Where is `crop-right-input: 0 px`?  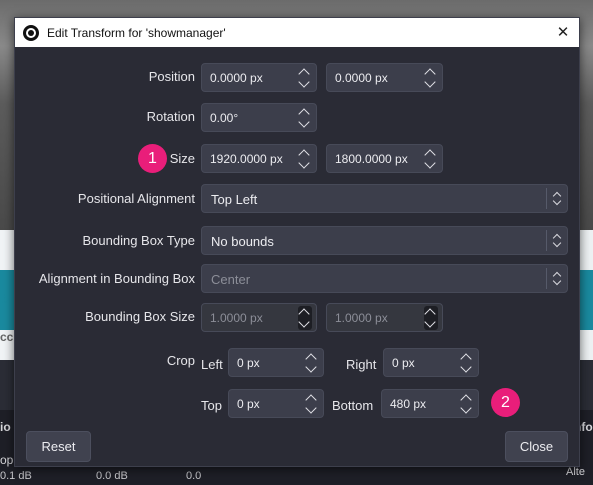 crop-right-input: 0 px is located at coordinates (431, 362).